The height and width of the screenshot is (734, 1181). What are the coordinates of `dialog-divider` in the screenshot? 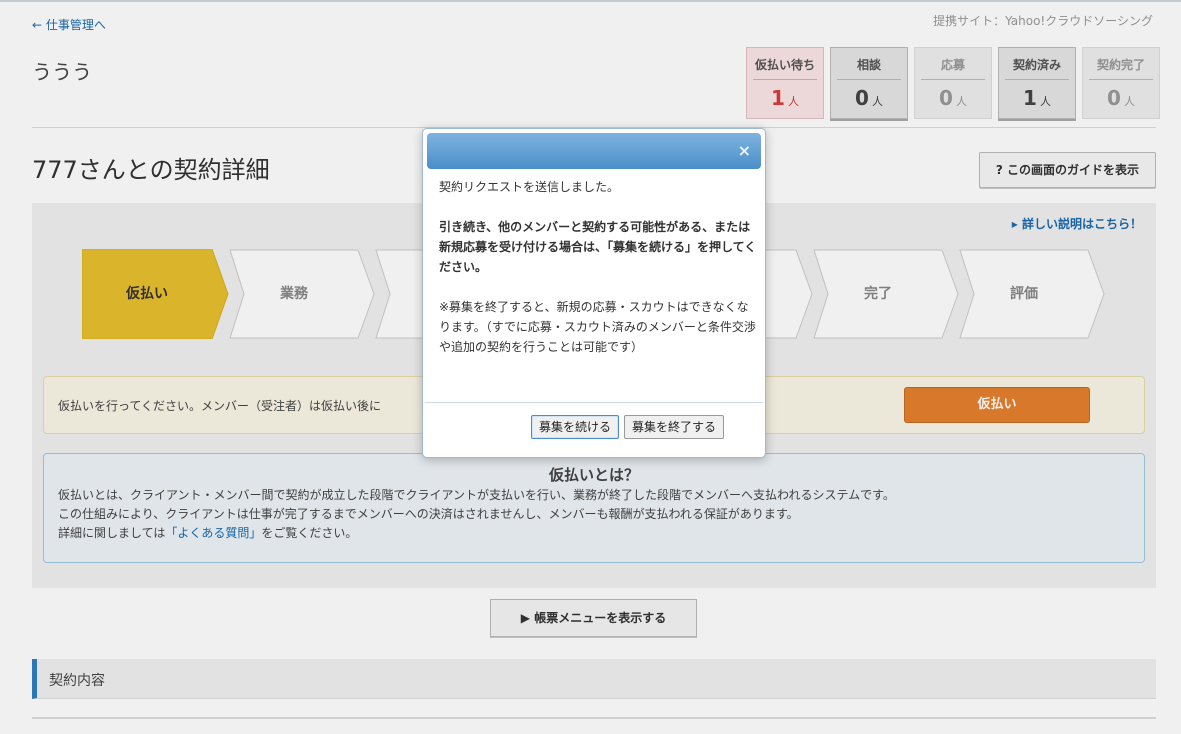 It's located at (594, 402).